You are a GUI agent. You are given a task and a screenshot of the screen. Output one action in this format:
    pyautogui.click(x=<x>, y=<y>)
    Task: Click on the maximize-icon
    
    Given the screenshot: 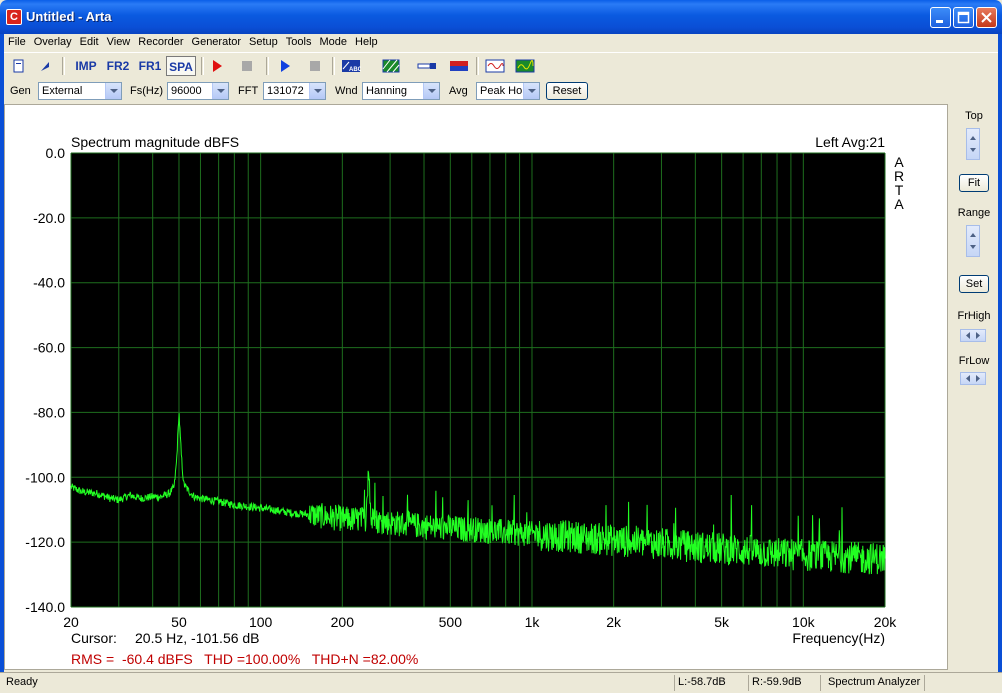 What is the action you would take?
    pyautogui.click(x=963, y=17)
    